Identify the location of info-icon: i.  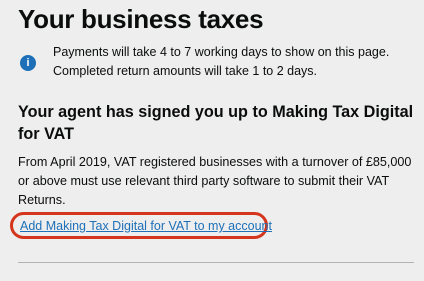
(28, 63).